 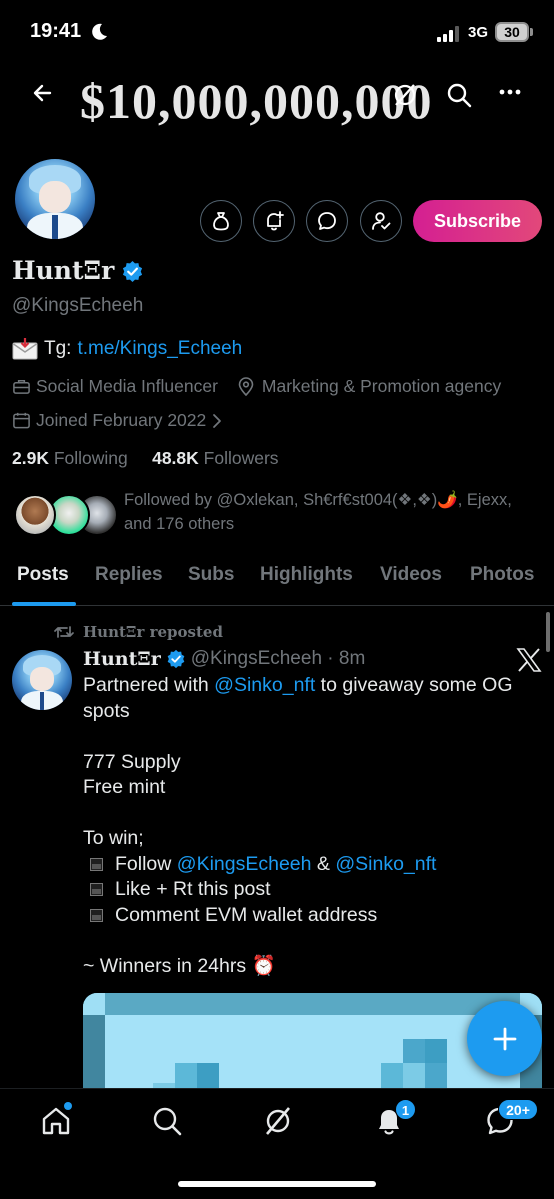 I want to click on tab-photos: Photos, so click(x=502, y=575).